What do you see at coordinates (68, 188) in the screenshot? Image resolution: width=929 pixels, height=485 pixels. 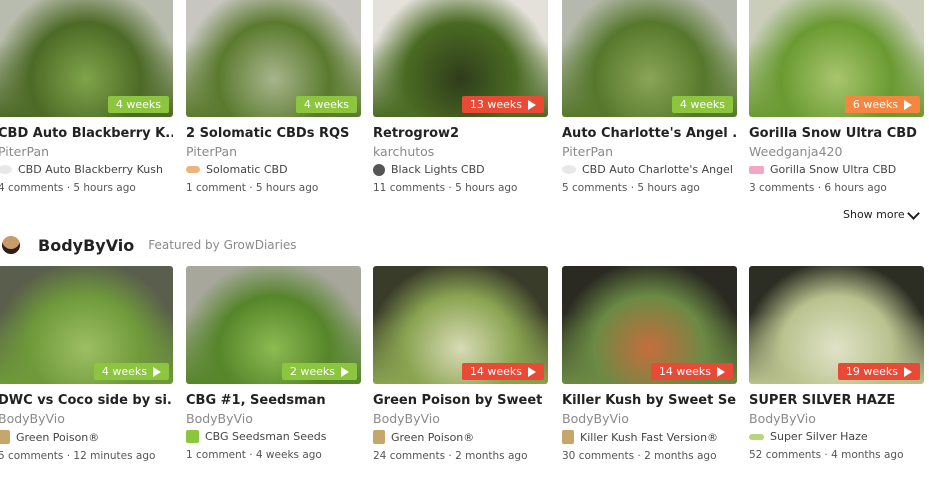 I see `diary-meta: 4 comments · 5 hours ago` at bounding box center [68, 188].